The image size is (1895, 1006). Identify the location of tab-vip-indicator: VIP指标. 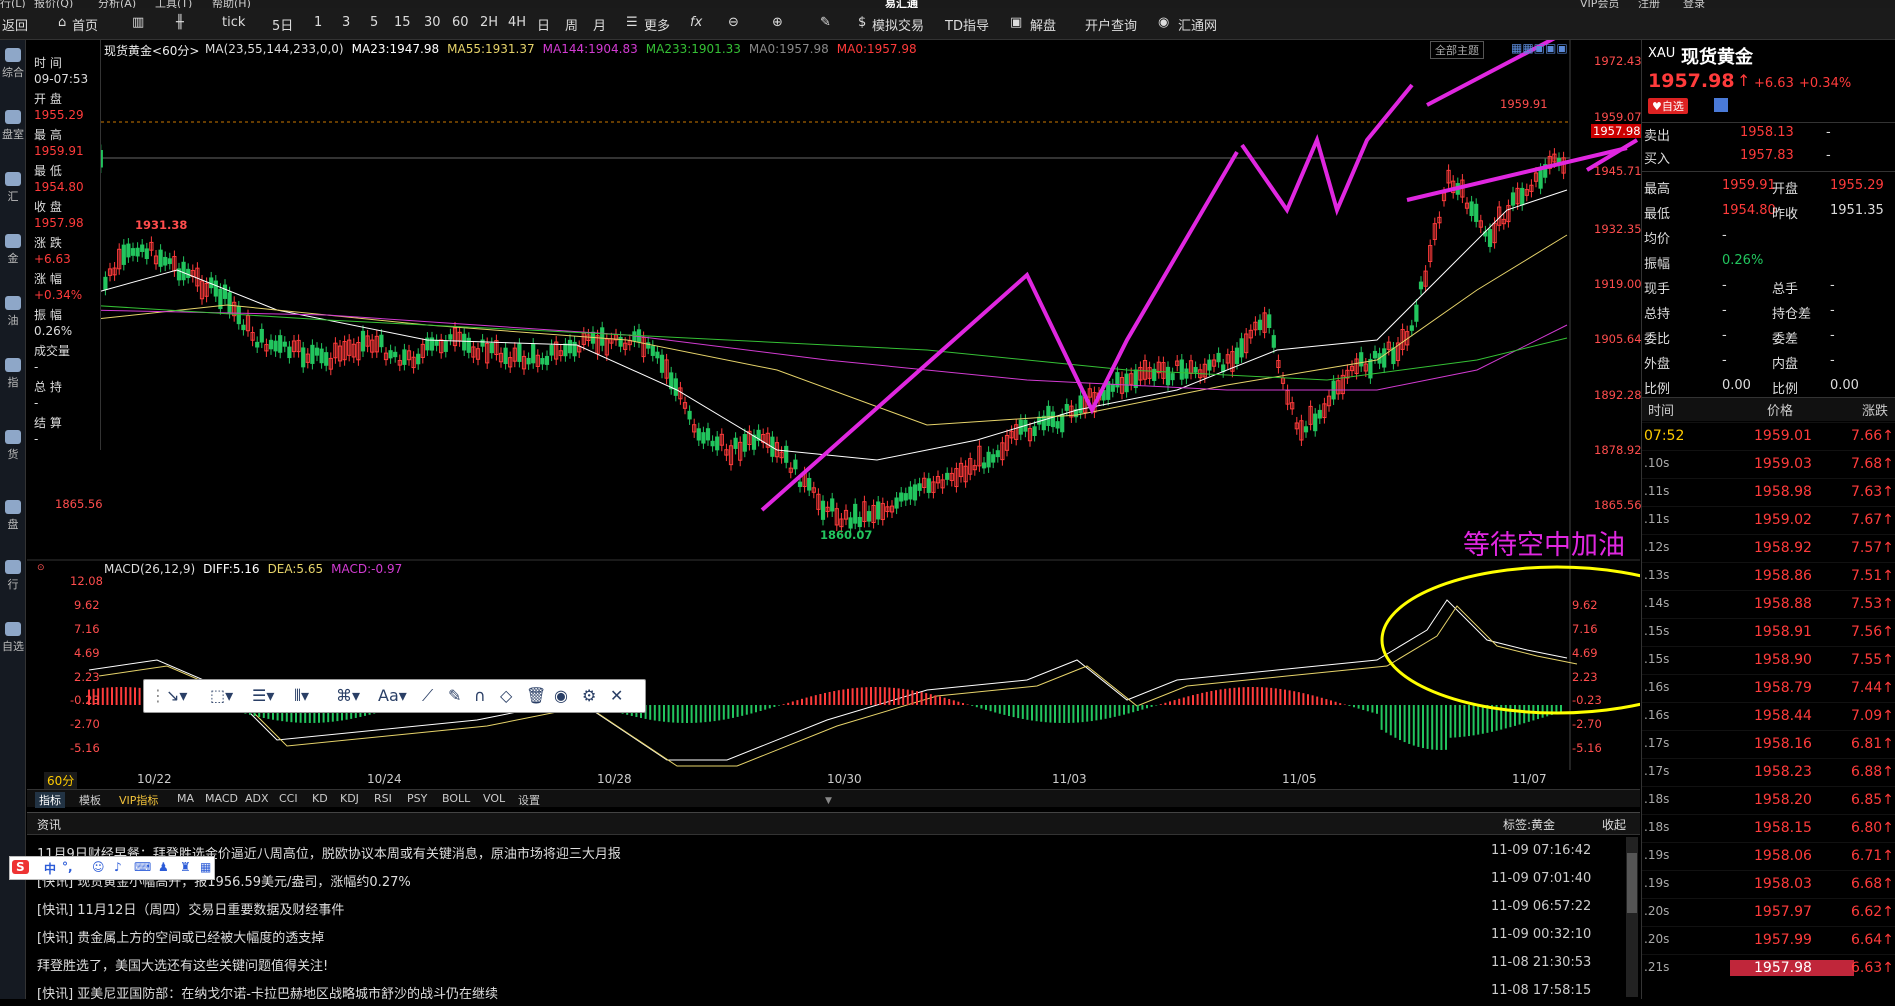
(138, 800).